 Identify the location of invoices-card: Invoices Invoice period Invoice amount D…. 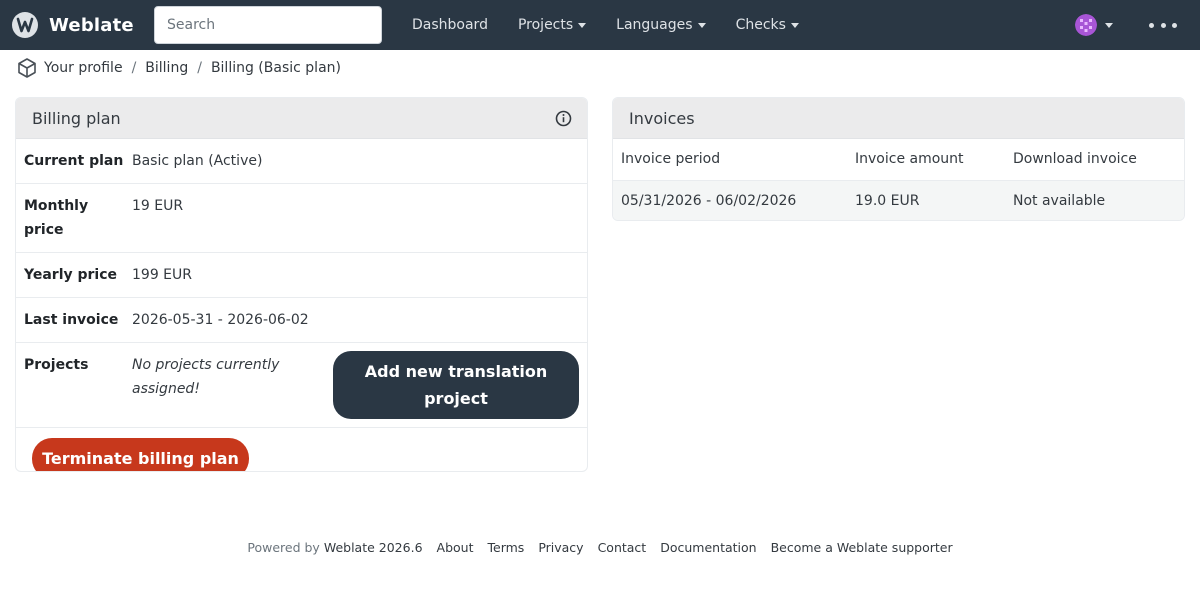
(898, 159).